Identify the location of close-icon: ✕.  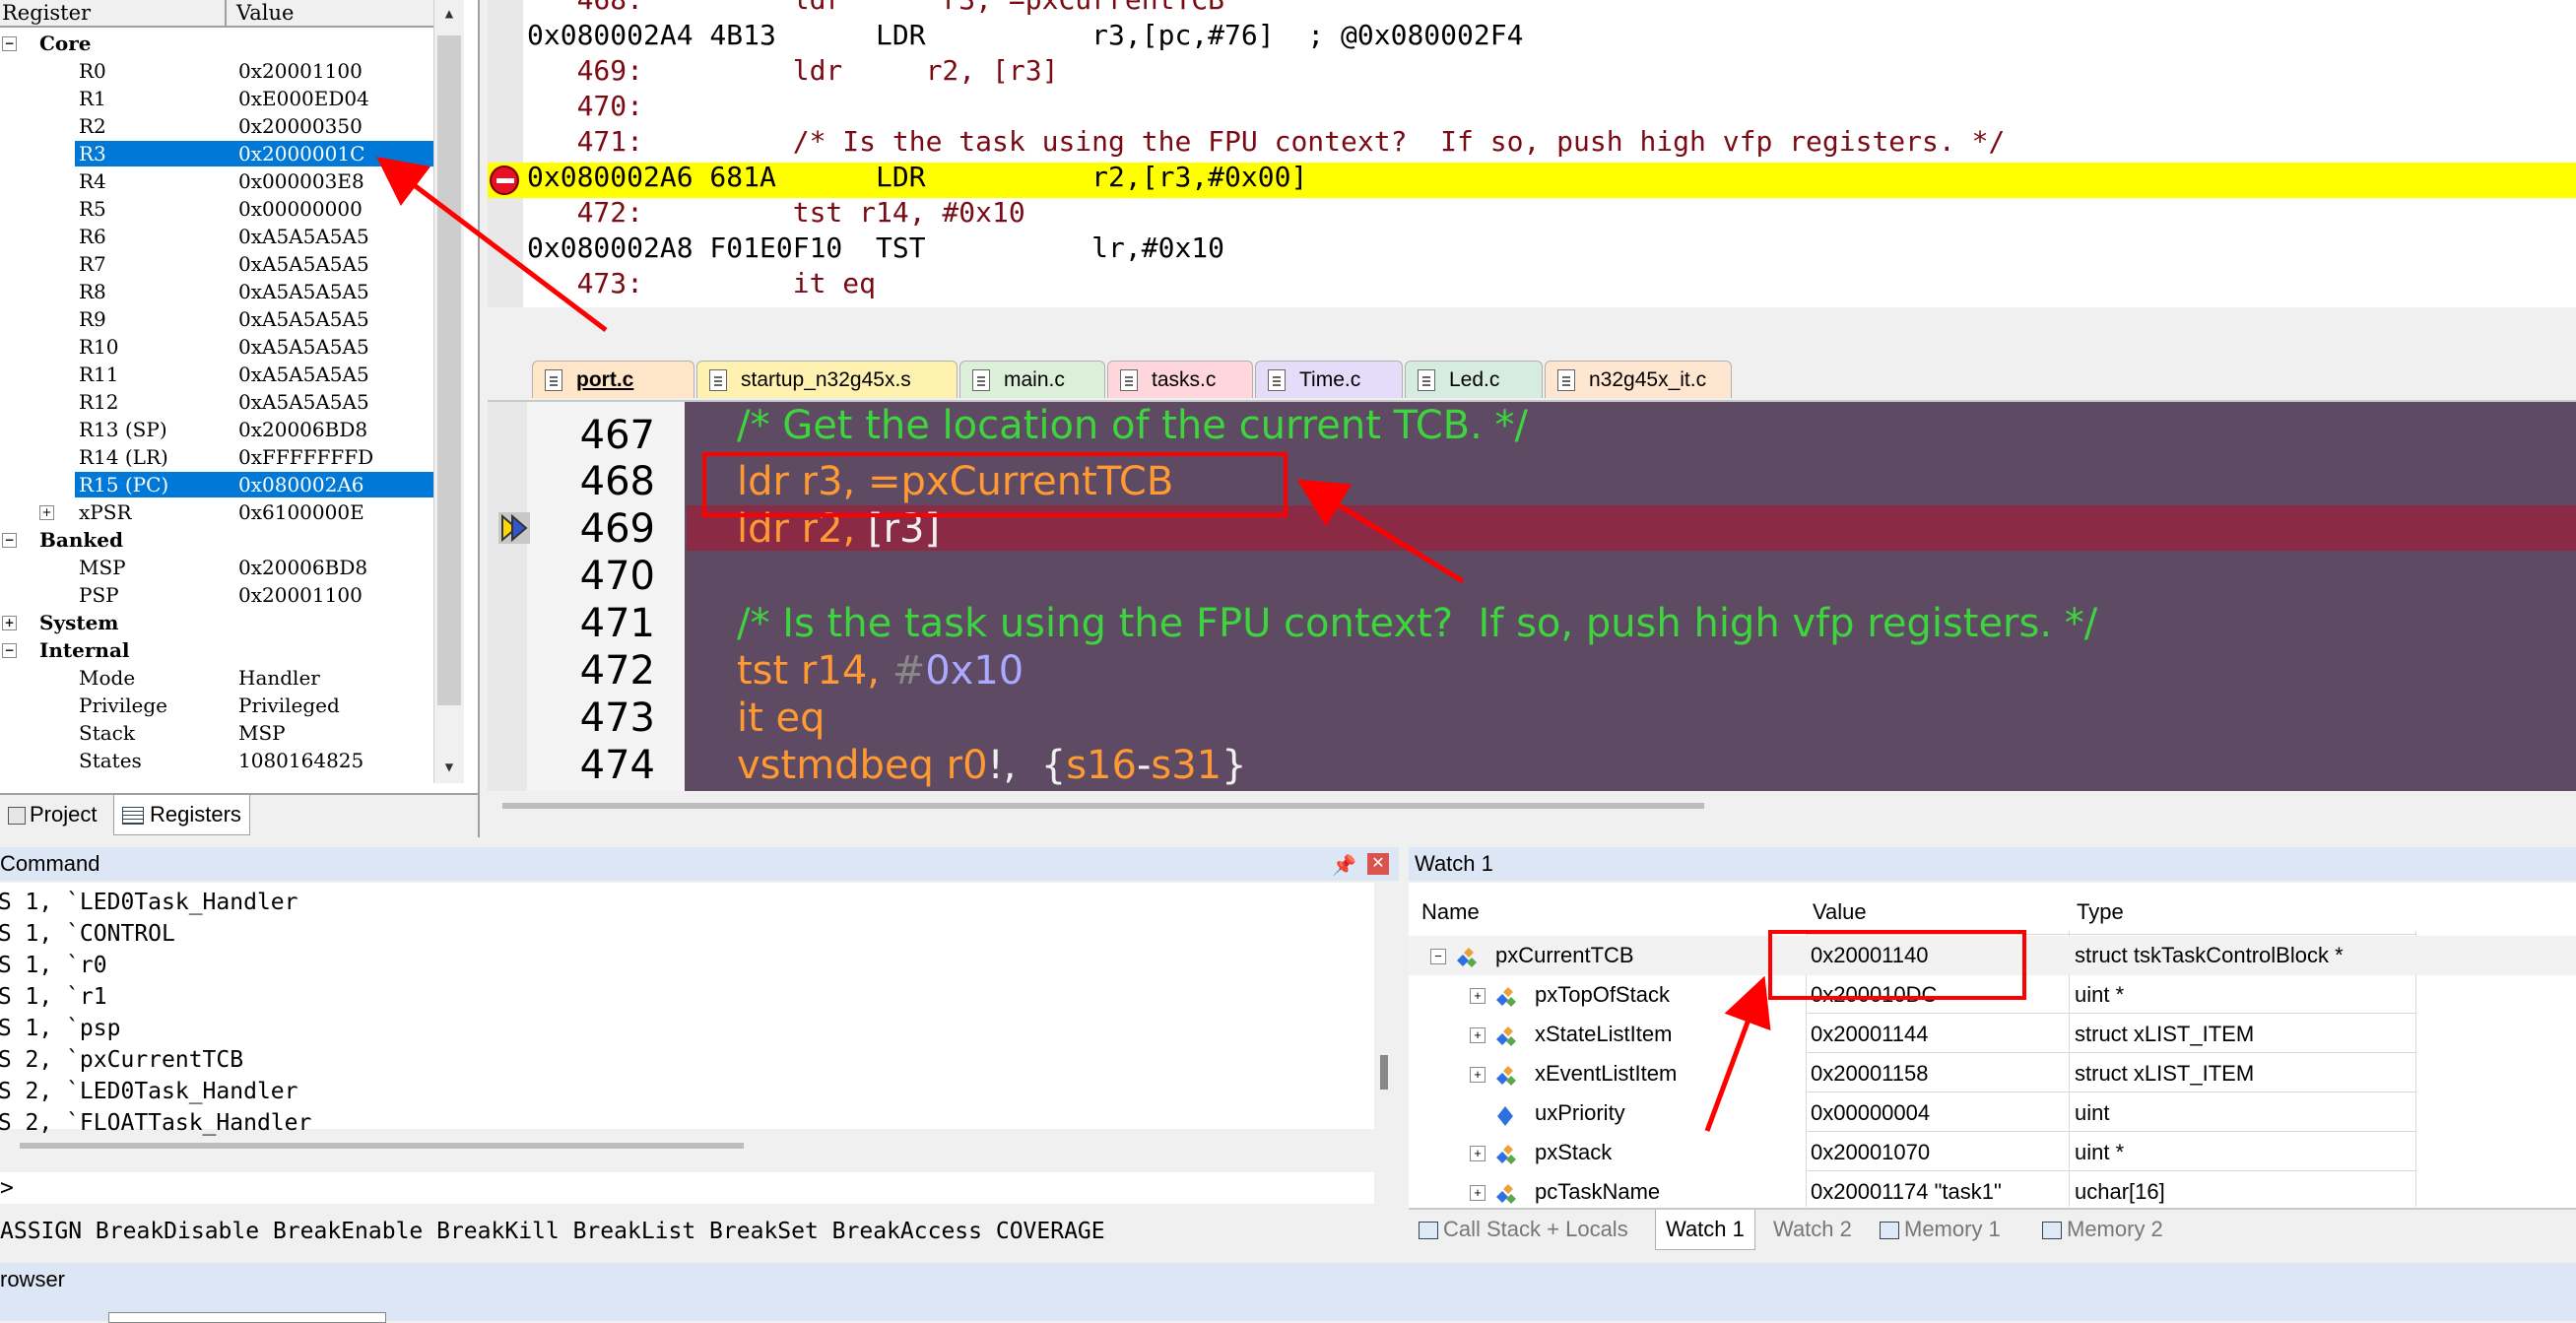
(1378, 864).